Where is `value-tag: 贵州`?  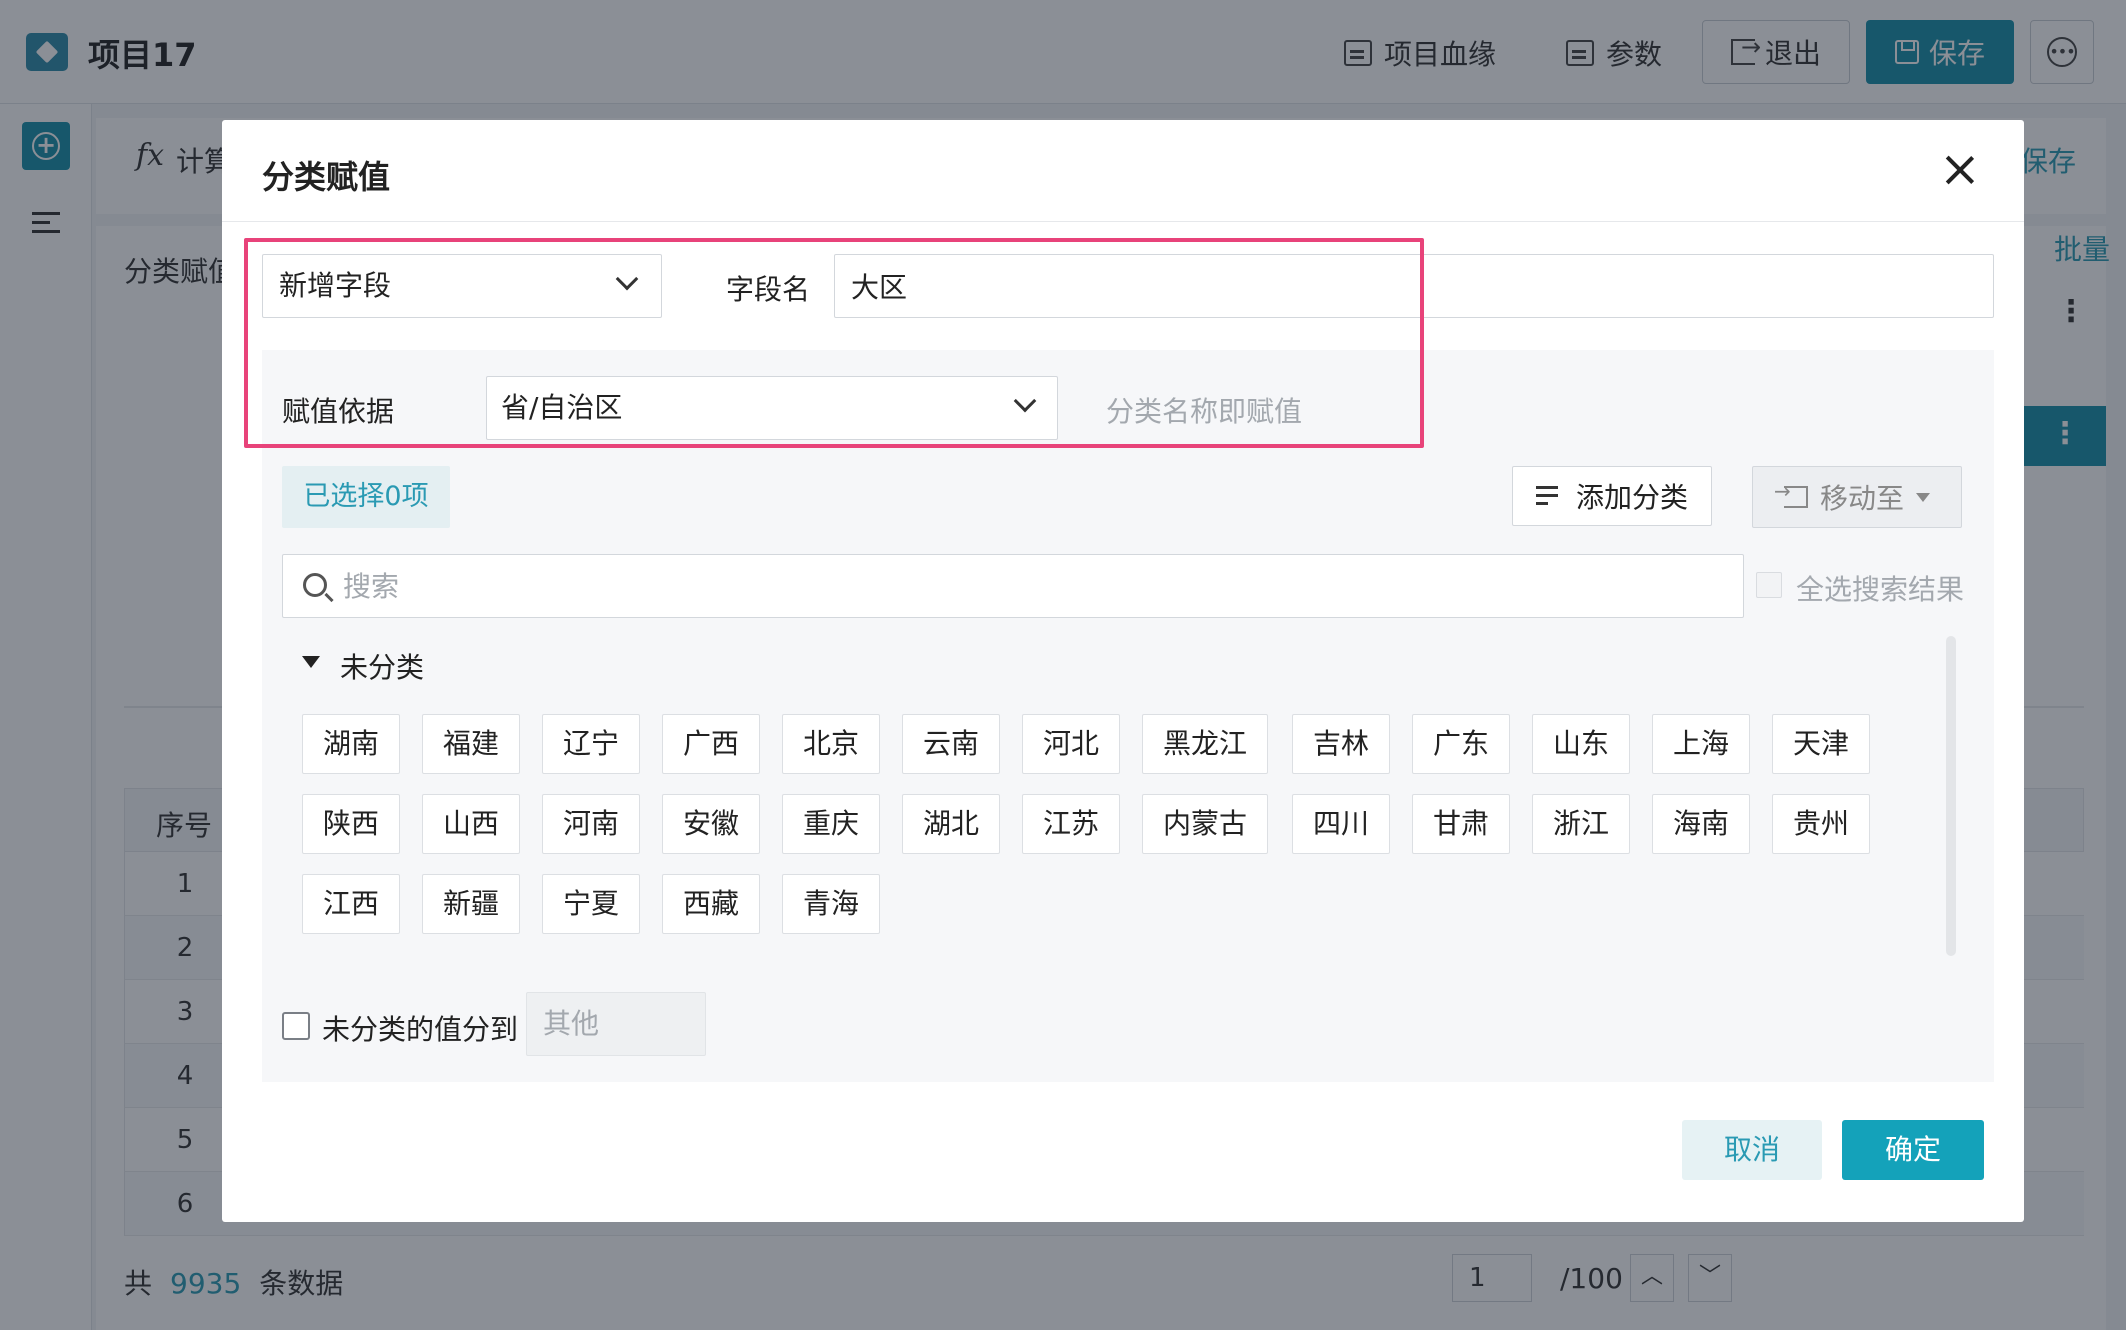 value-tag: 贵州 is located at coordinates (1821, 824).